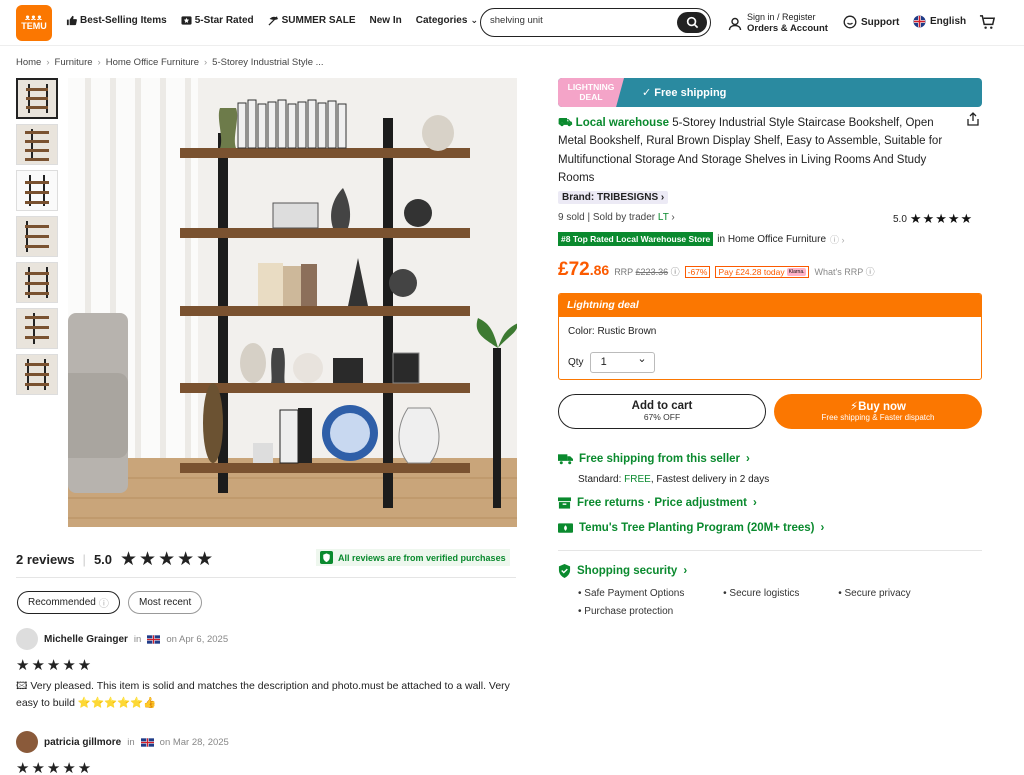 The height and width of the screenshot is (775, 1024). Describe the element at coordinates (878, 411) in the screenshot. I see `buy-now-button: ⚡Buy now Free shipping & Faster dispatch` at that location.